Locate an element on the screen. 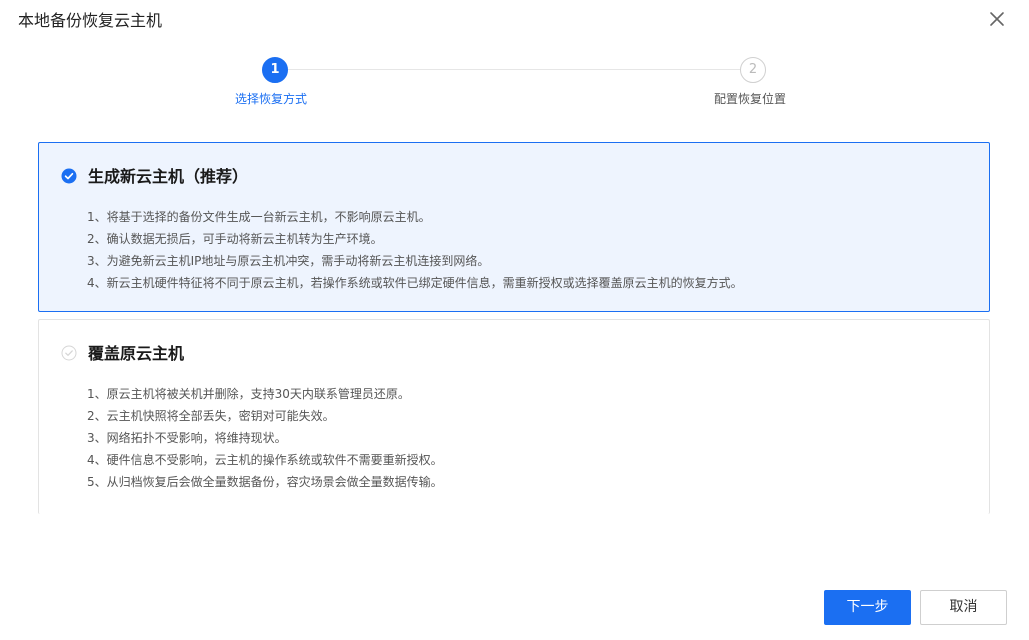  list-item: 4、硬件信息不受影响，云主机的操作系统或软件不需要重新授权。 is located at coordinates (265, 460).